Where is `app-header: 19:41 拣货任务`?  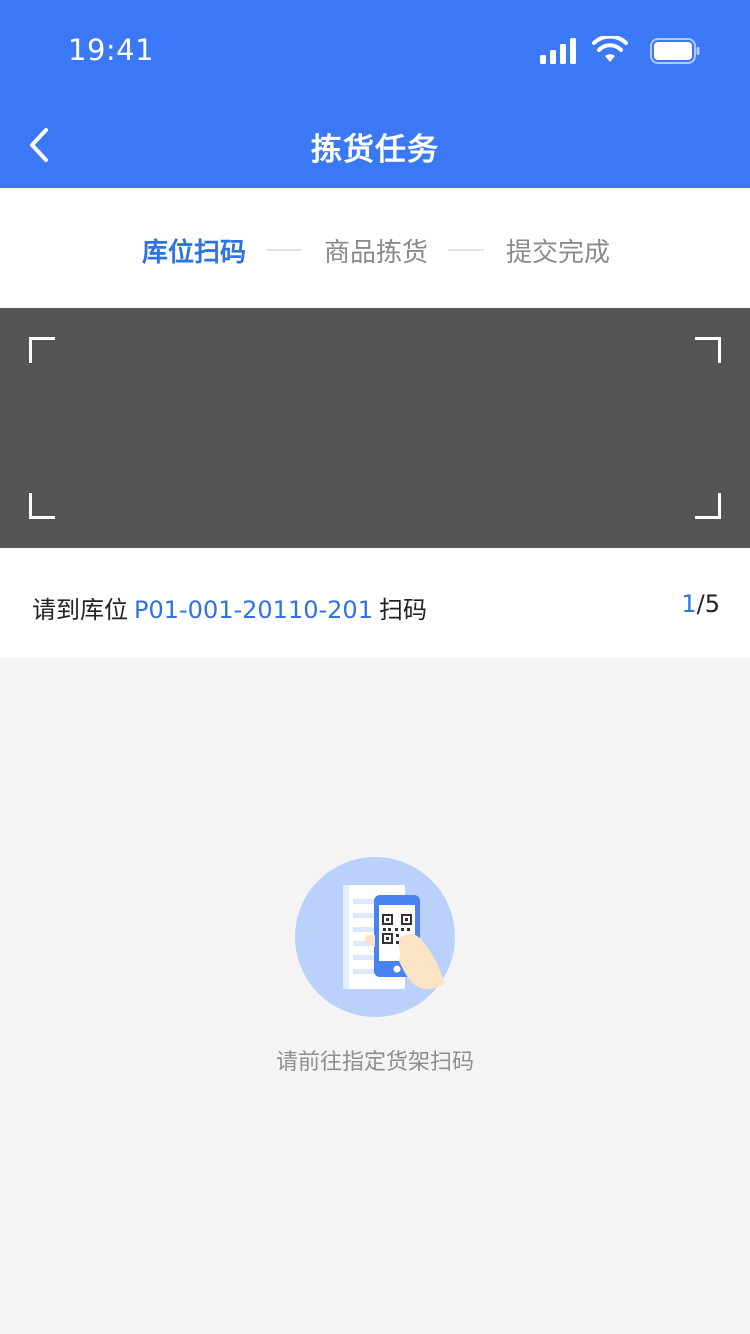
app-header: 19:41 拣货任务 is located at coordinates (375, 94).